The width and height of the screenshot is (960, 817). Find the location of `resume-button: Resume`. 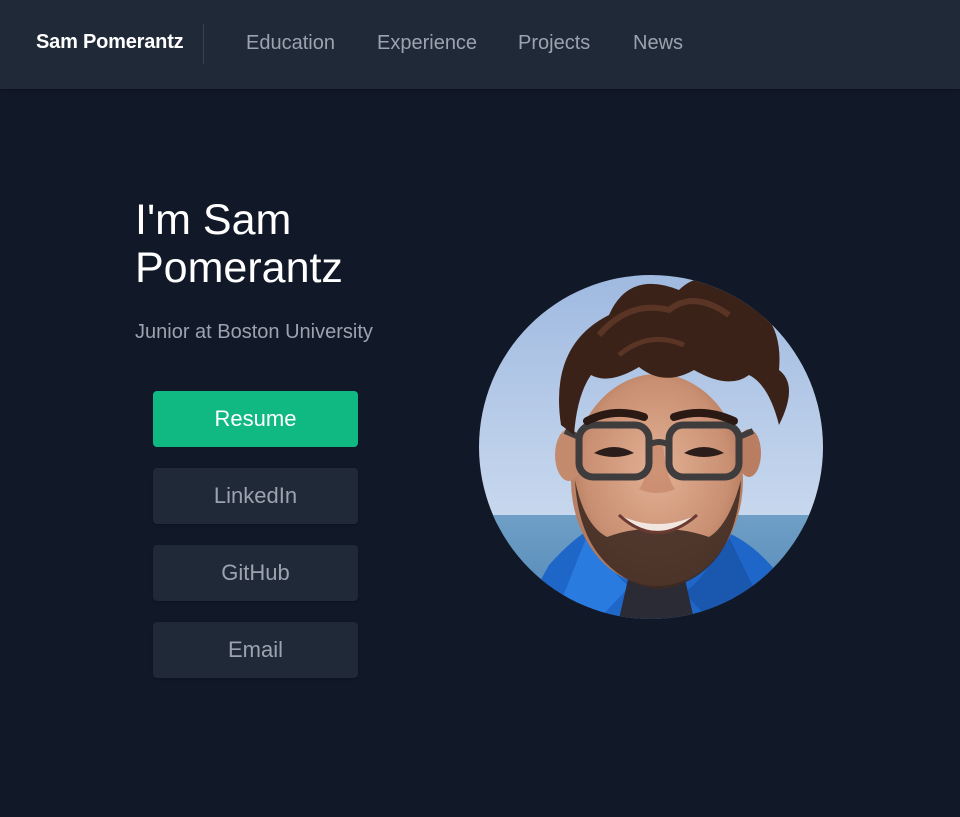

resume-button: Resume is located at coordinates (255, 419).